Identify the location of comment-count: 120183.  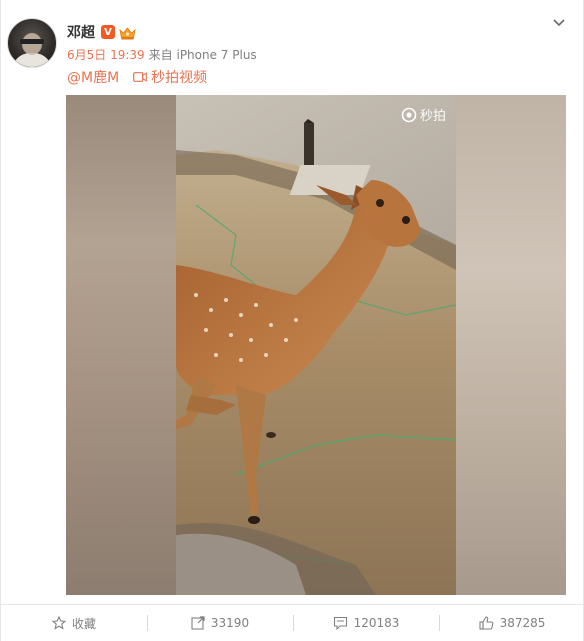
(376, 623).